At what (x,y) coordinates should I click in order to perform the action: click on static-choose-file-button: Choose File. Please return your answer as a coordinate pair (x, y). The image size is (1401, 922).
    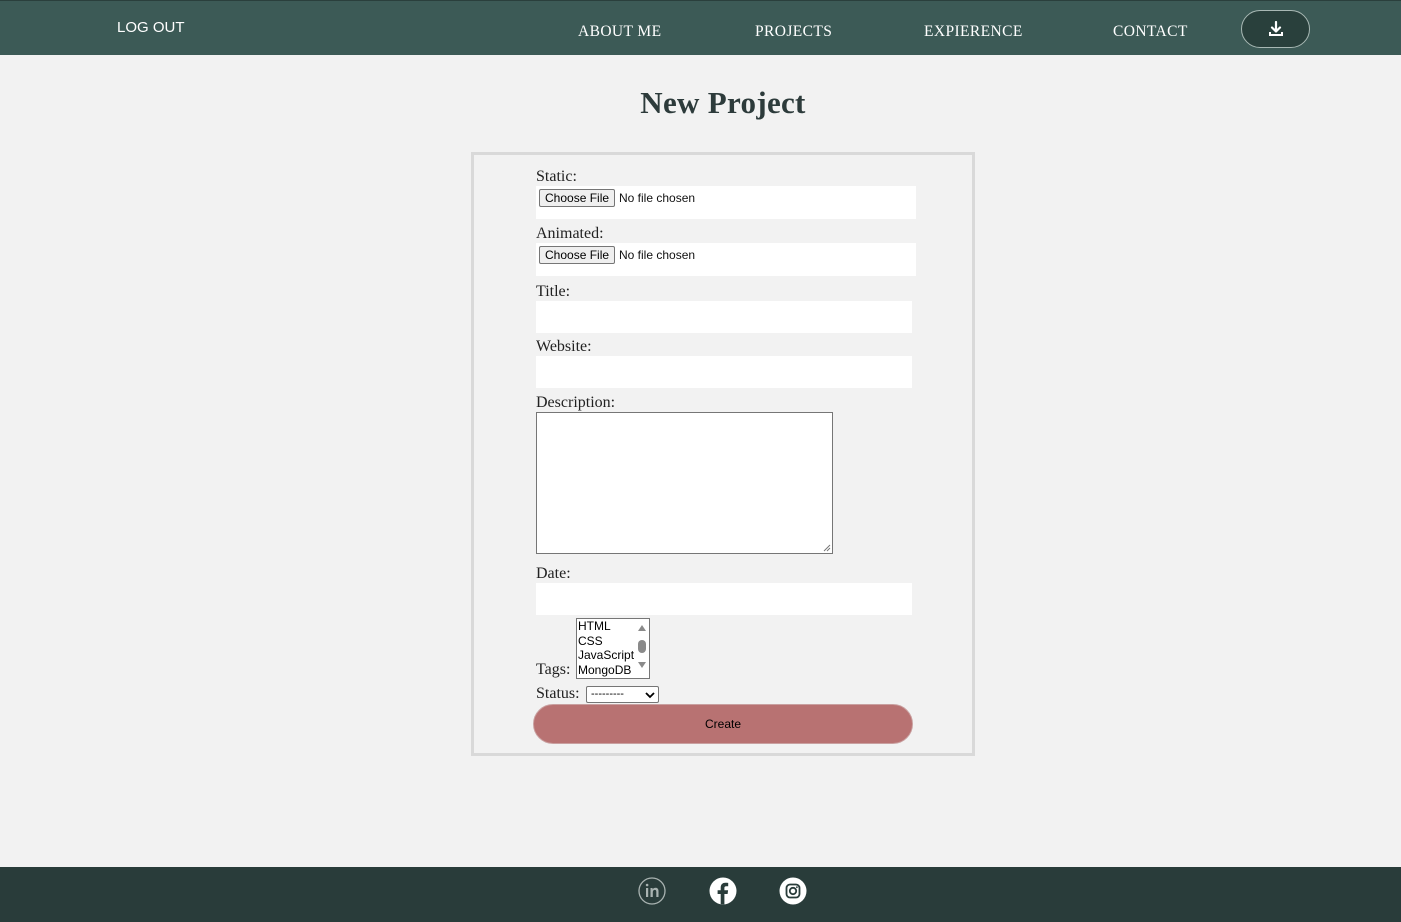
    Looking at the image, I should click on (577, 198).